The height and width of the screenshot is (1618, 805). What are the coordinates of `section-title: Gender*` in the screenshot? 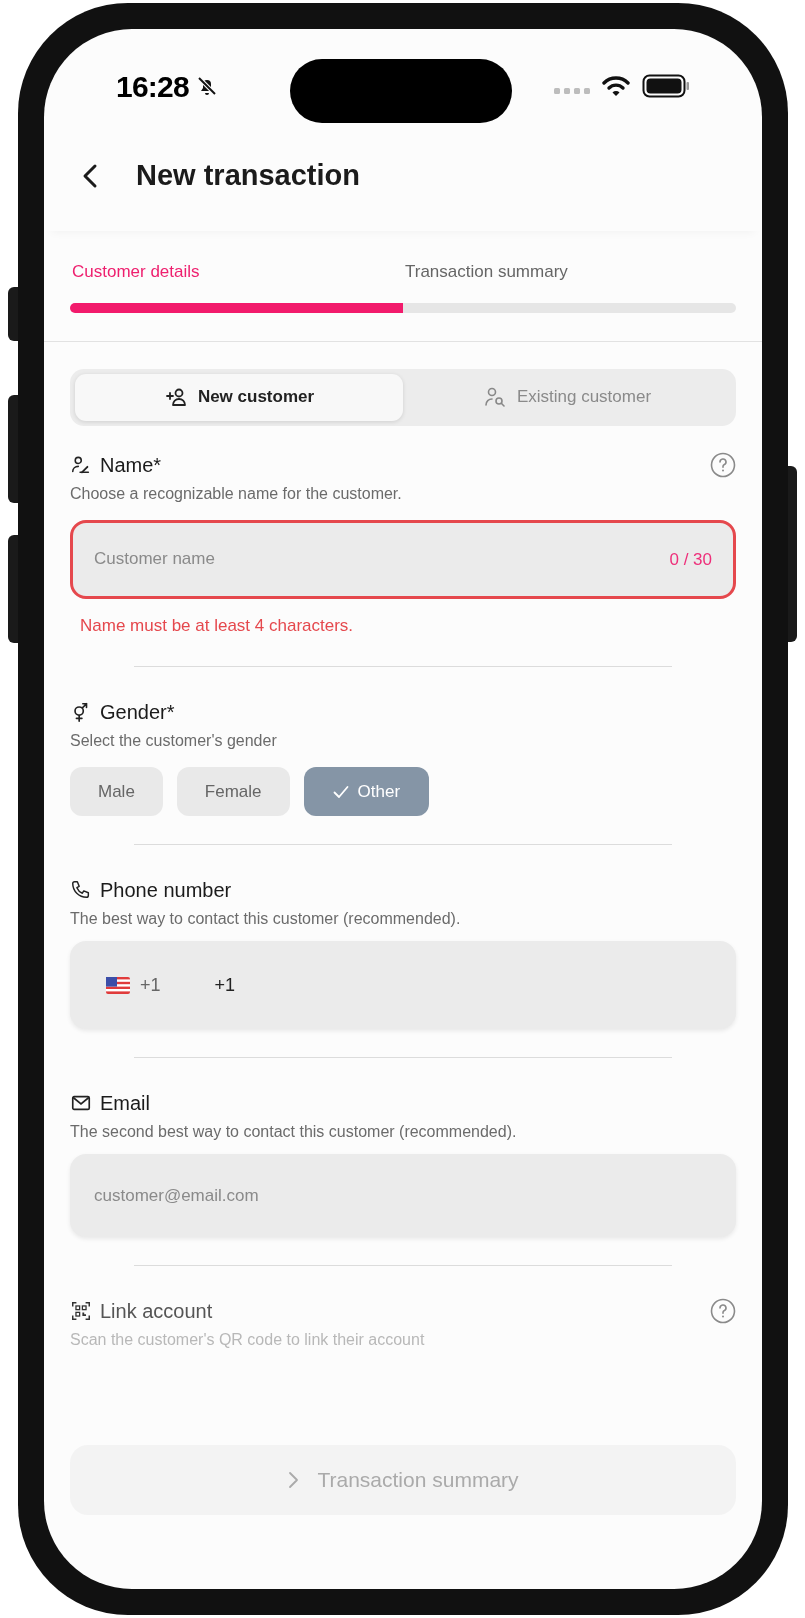 It's located at (137, 712).